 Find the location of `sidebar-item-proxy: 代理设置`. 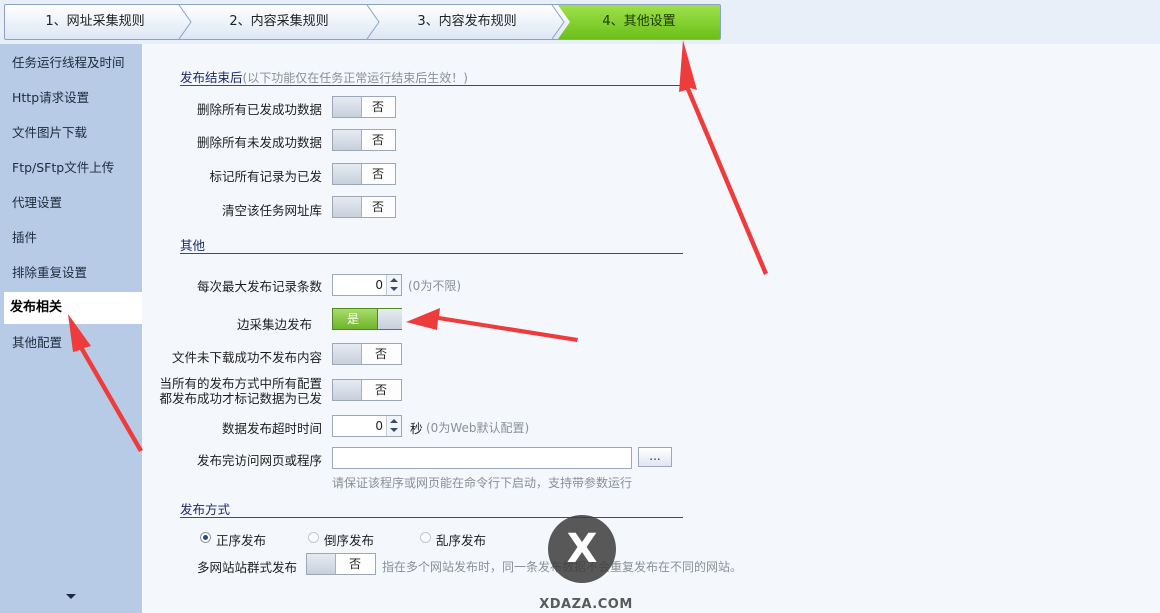

sidebar-item-proxy: 代理设置 is located at coordinates (74, 203).